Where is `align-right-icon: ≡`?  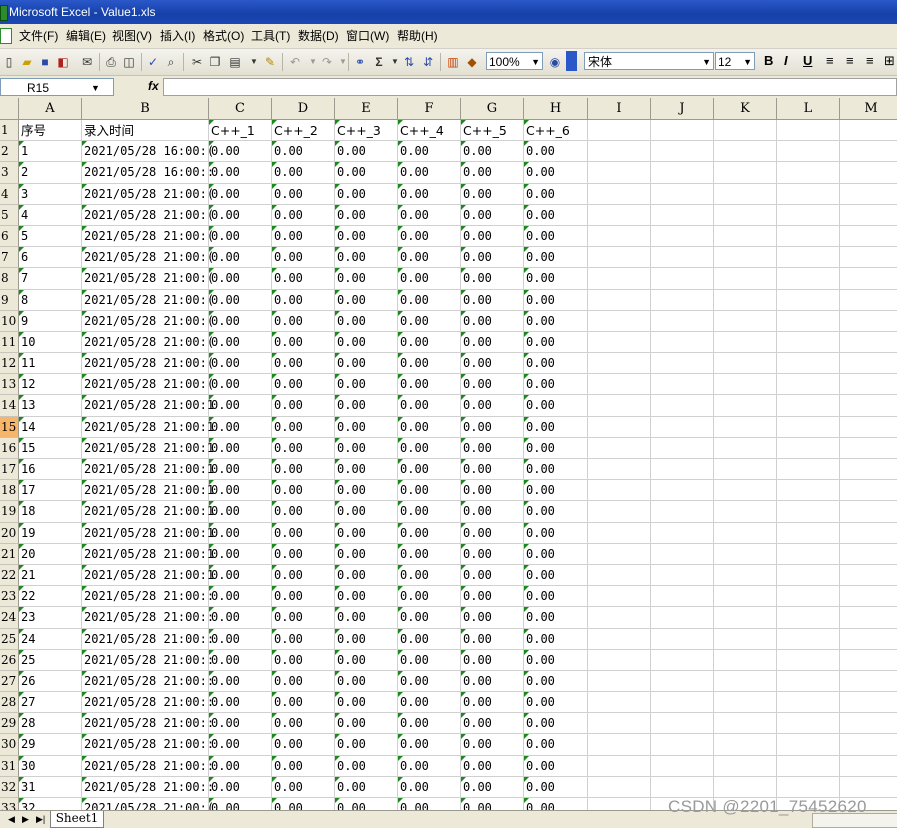 align-right-icon: ≡ is located at coordinates (870, 61).